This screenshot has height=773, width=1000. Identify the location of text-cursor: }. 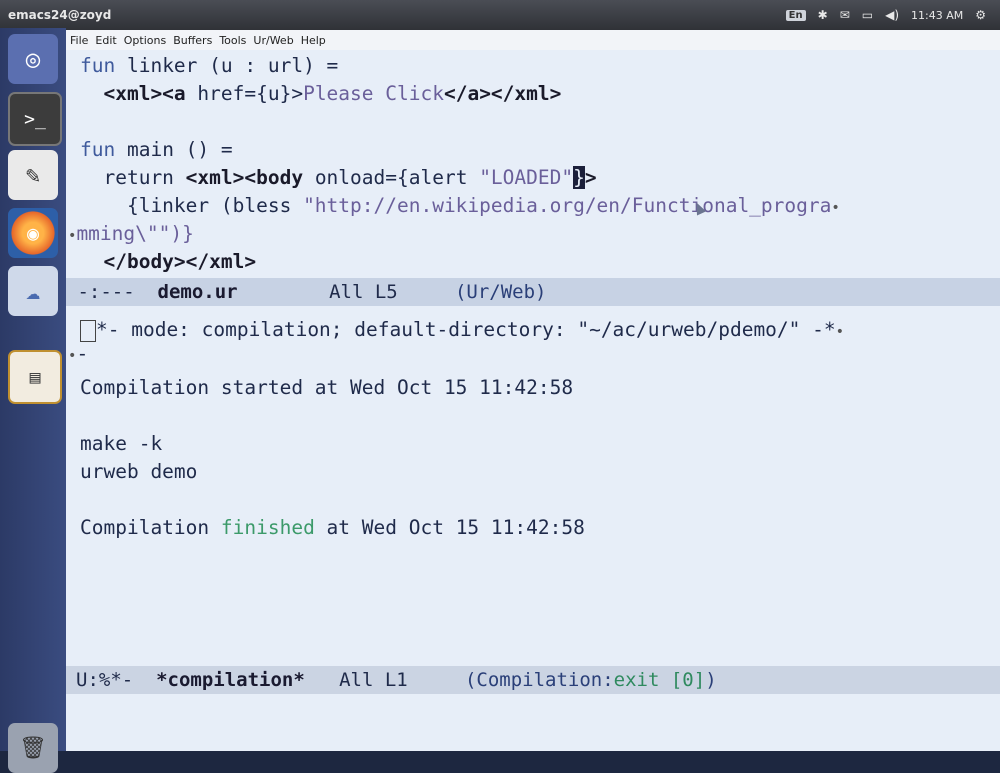
(579, 177).